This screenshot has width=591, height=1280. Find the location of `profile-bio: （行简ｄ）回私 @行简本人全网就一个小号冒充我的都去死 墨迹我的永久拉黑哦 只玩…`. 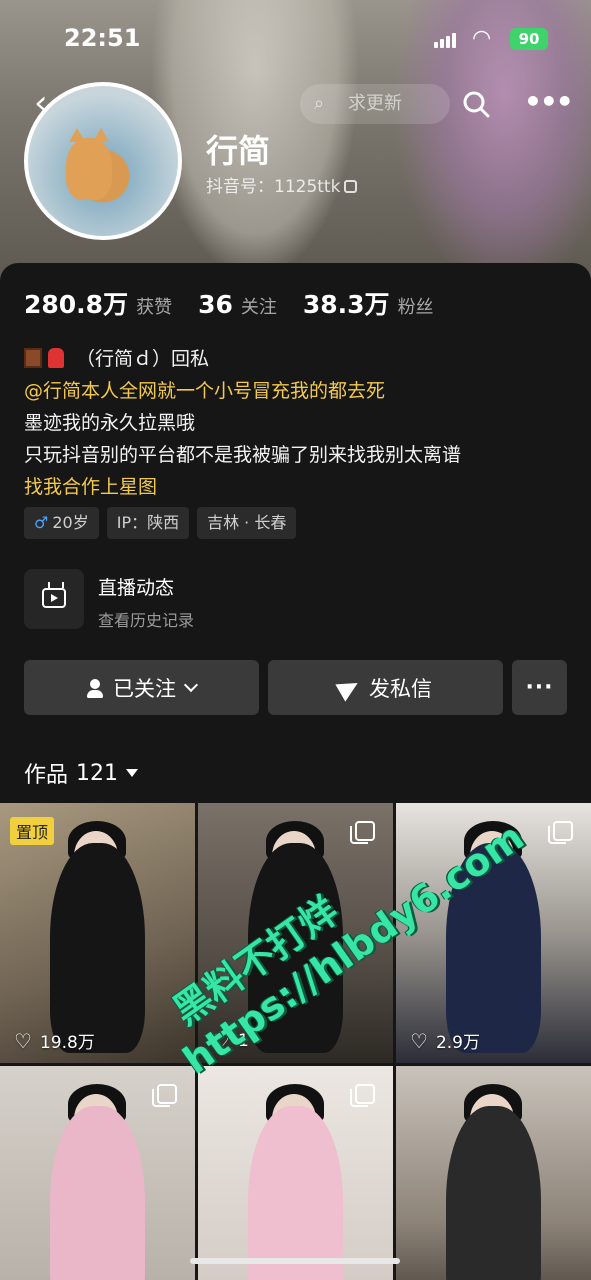

profile-bio: （行简ｄ）回私 @行简本人全网就一个小号冒充我的都去死 墨迹我的永久拉黑哦 只玩… is located at coordinates (299, 423).